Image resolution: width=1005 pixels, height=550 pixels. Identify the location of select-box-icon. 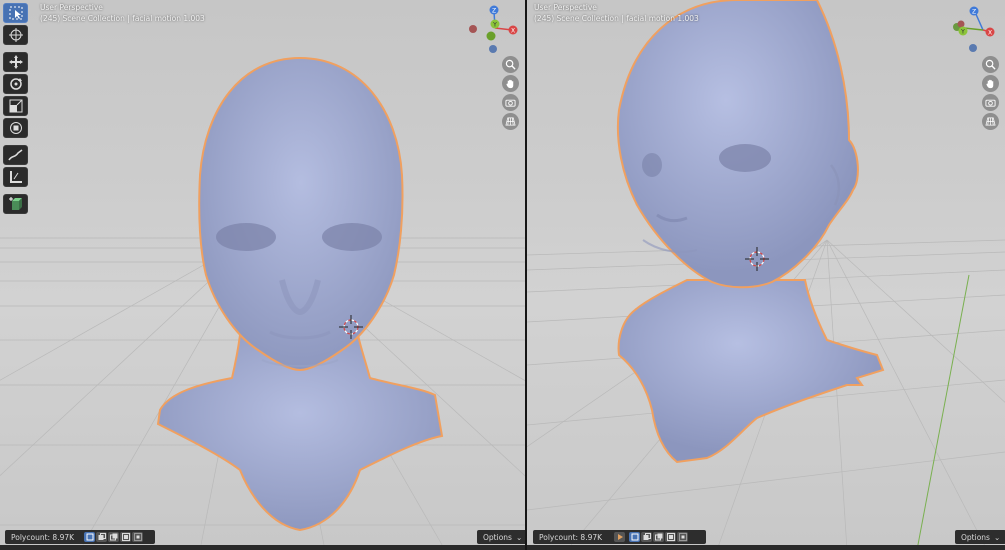
(15, 13).